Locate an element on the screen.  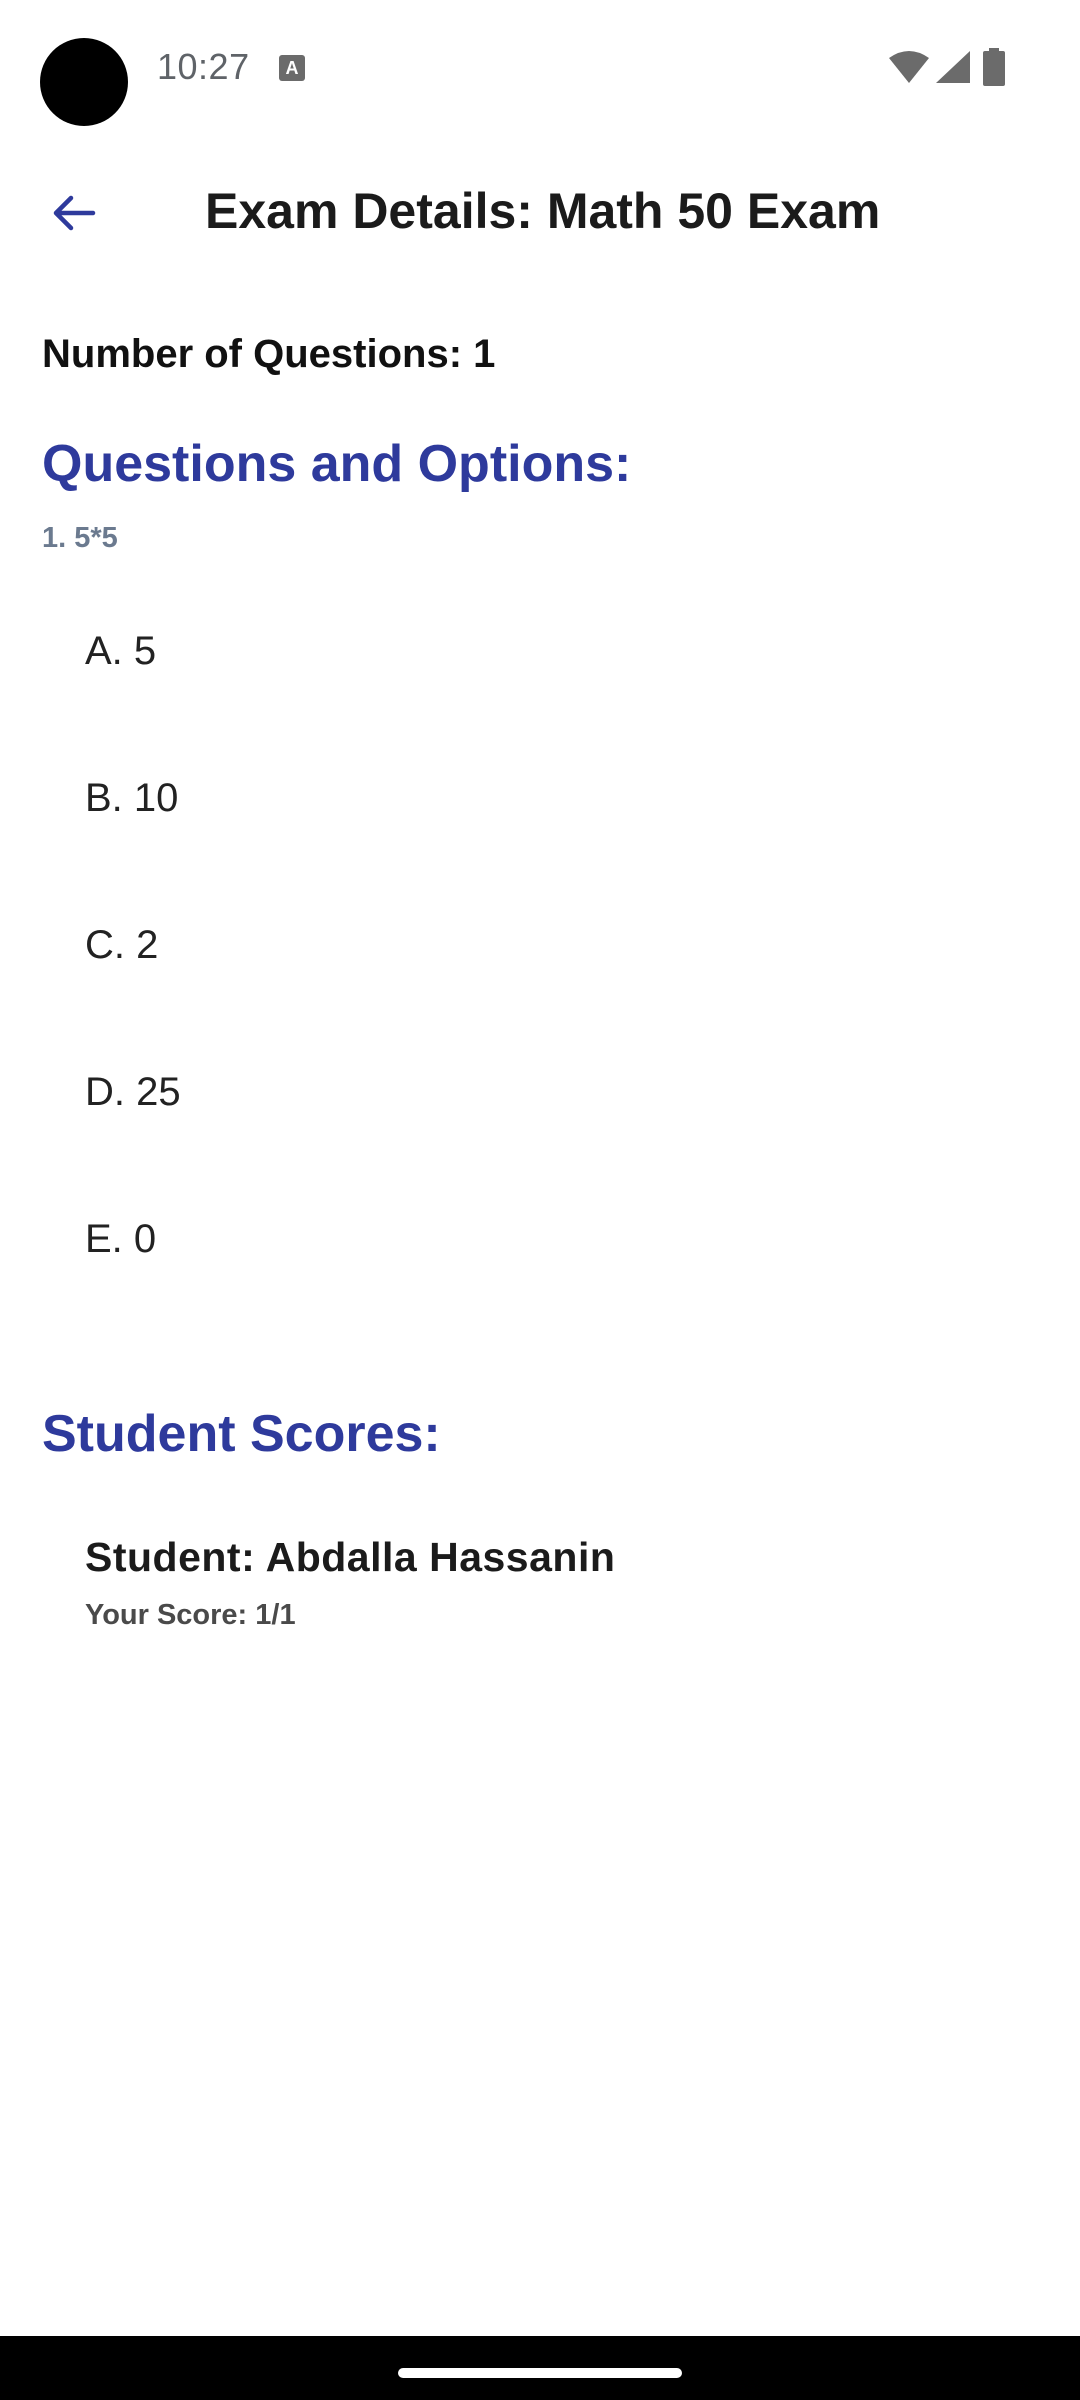
student-scores-heading: Student Scores: is located at coordinates (241, 1434).